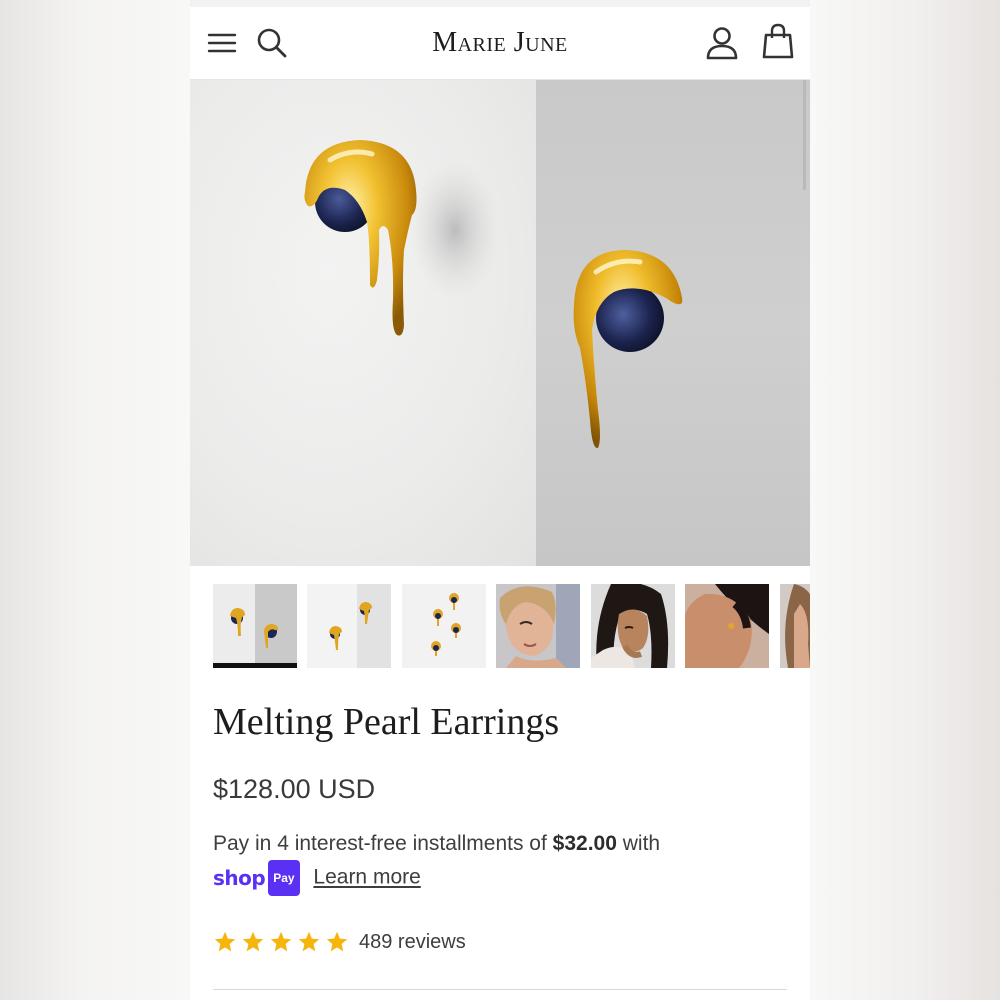  I want to click on thumb-earrings-group, so click(444, 626).